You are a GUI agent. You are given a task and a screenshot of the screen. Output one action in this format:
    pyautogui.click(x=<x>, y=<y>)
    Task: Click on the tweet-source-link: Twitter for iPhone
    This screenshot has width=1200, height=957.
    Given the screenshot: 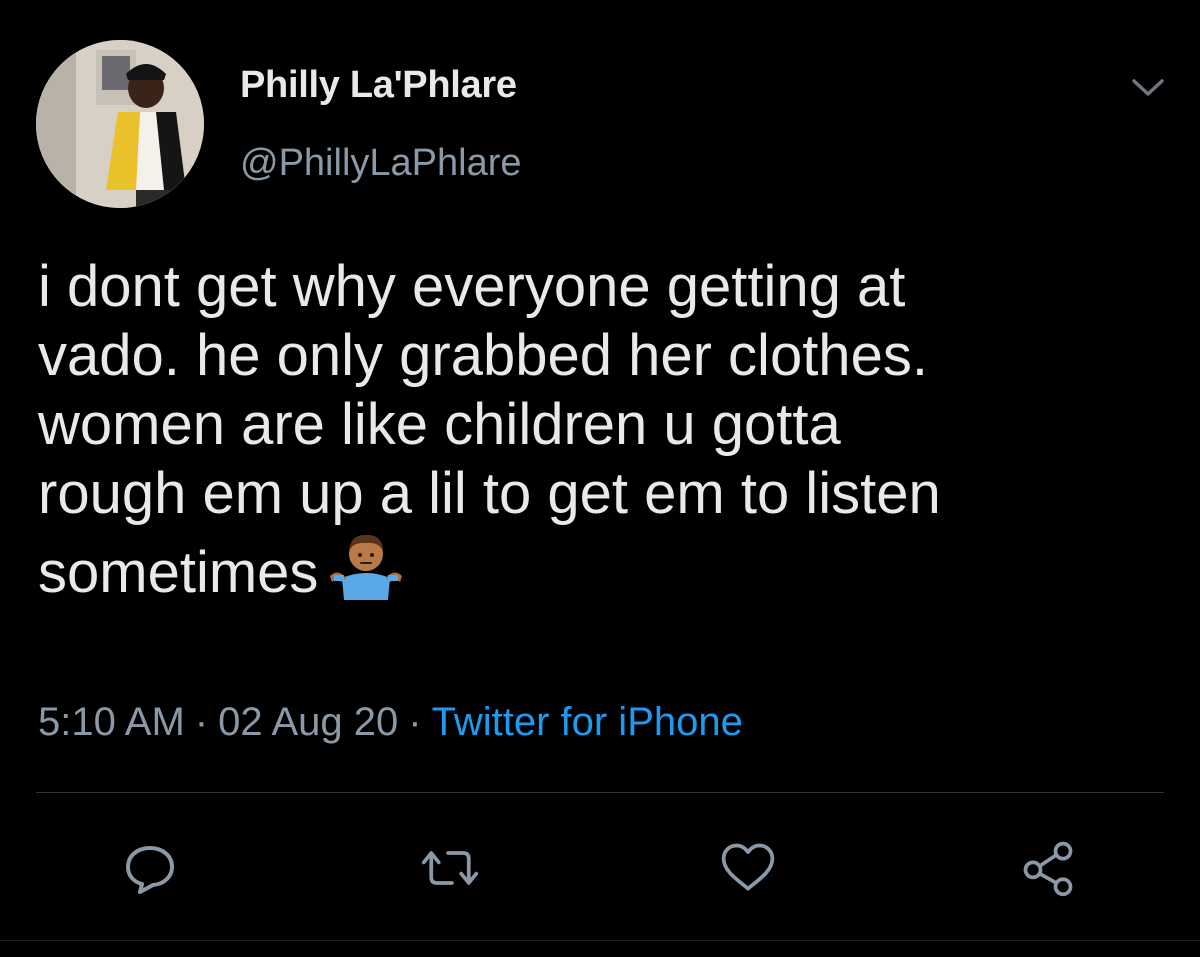 What is the action you would take?
    pyautogui.click(x=587, y=722)
    